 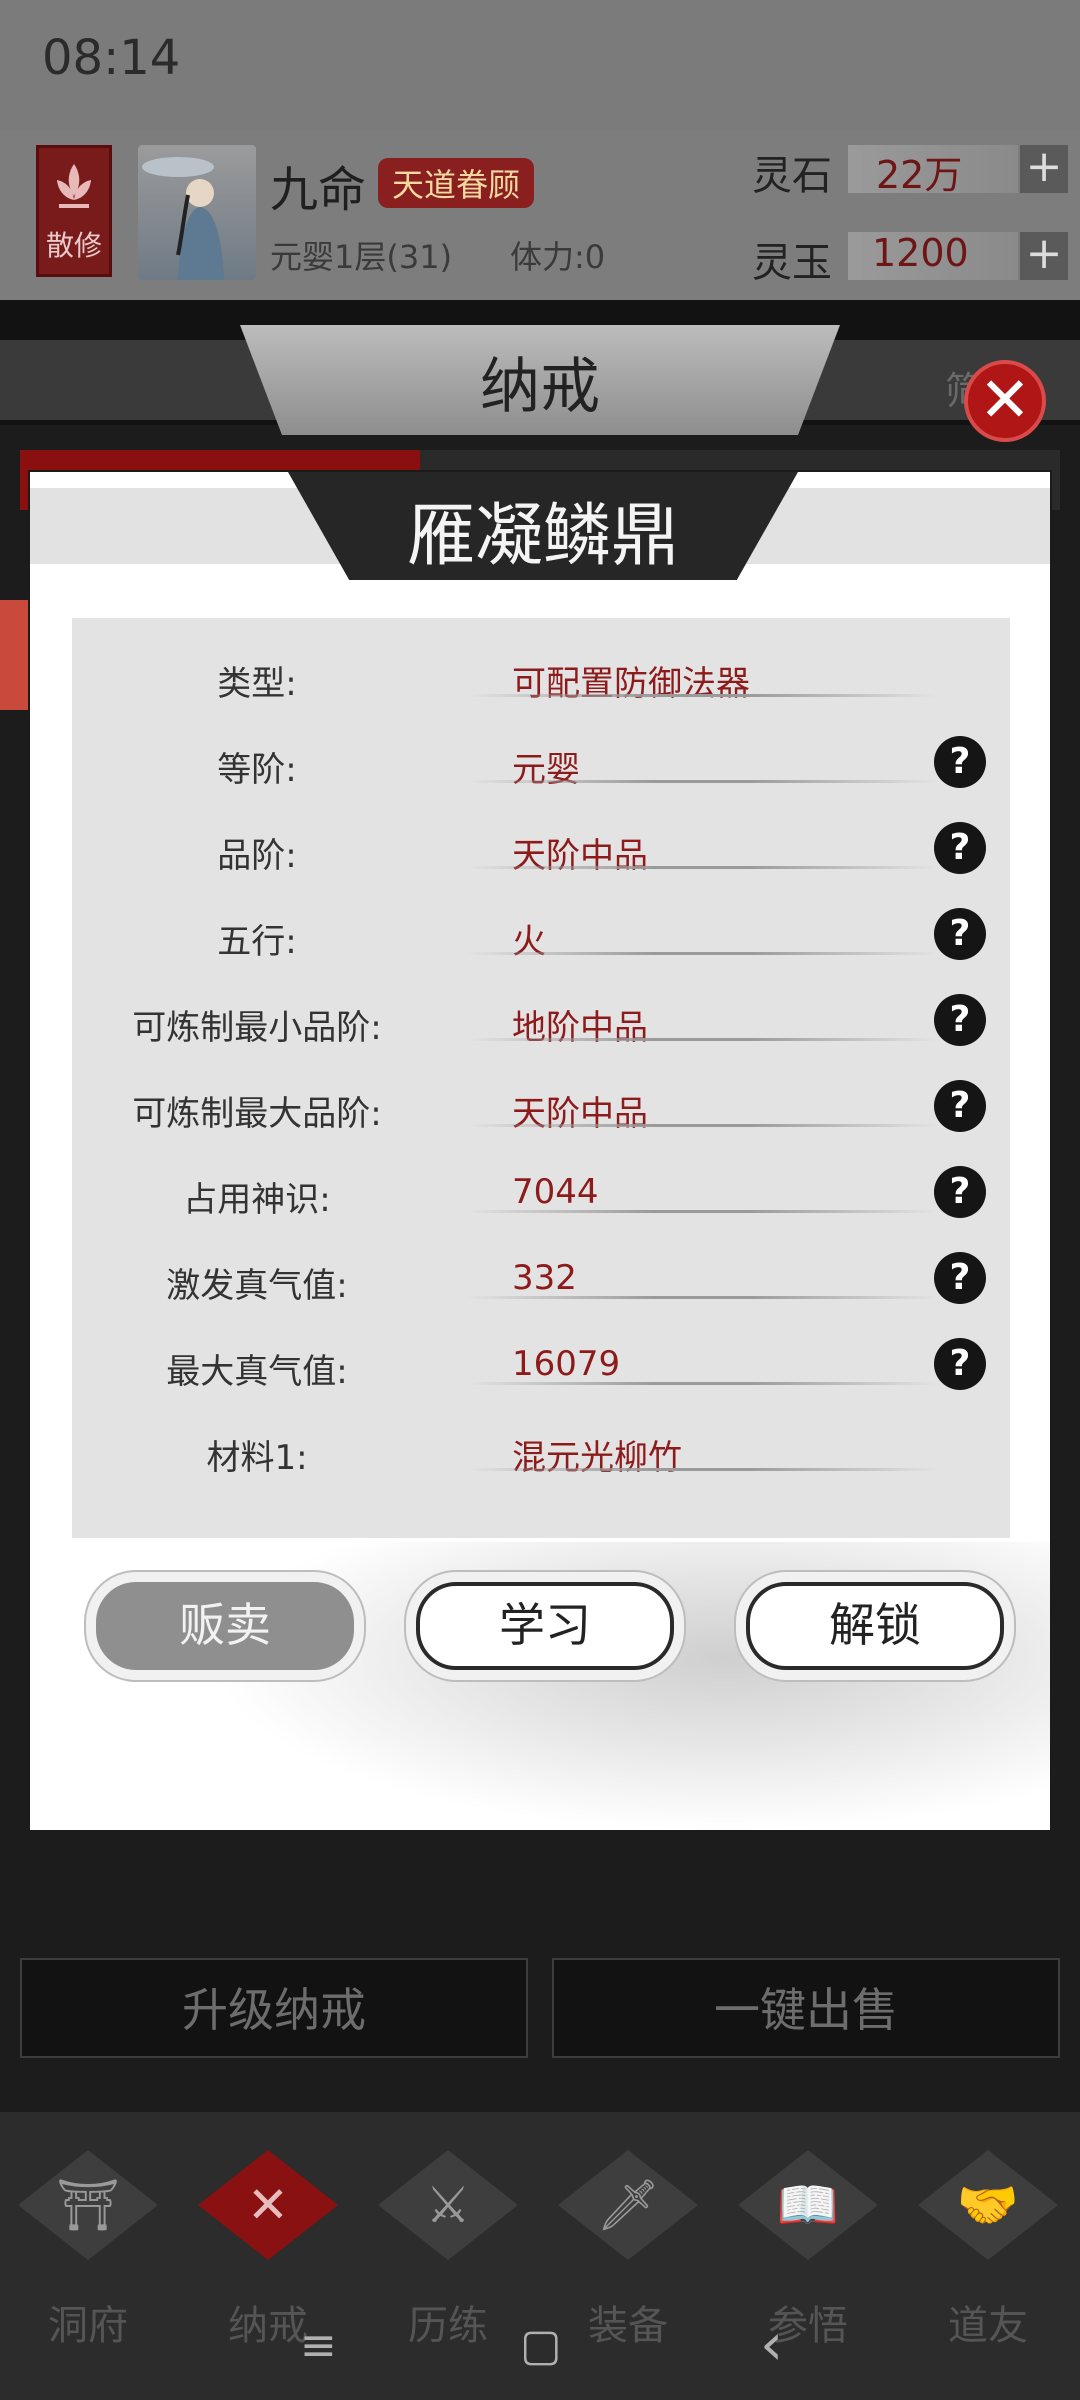 What do you see at coordinates (792, 176) in the screenshot?
I see `spirit-stone-label: 灵石` at bounding box center [792, 176].